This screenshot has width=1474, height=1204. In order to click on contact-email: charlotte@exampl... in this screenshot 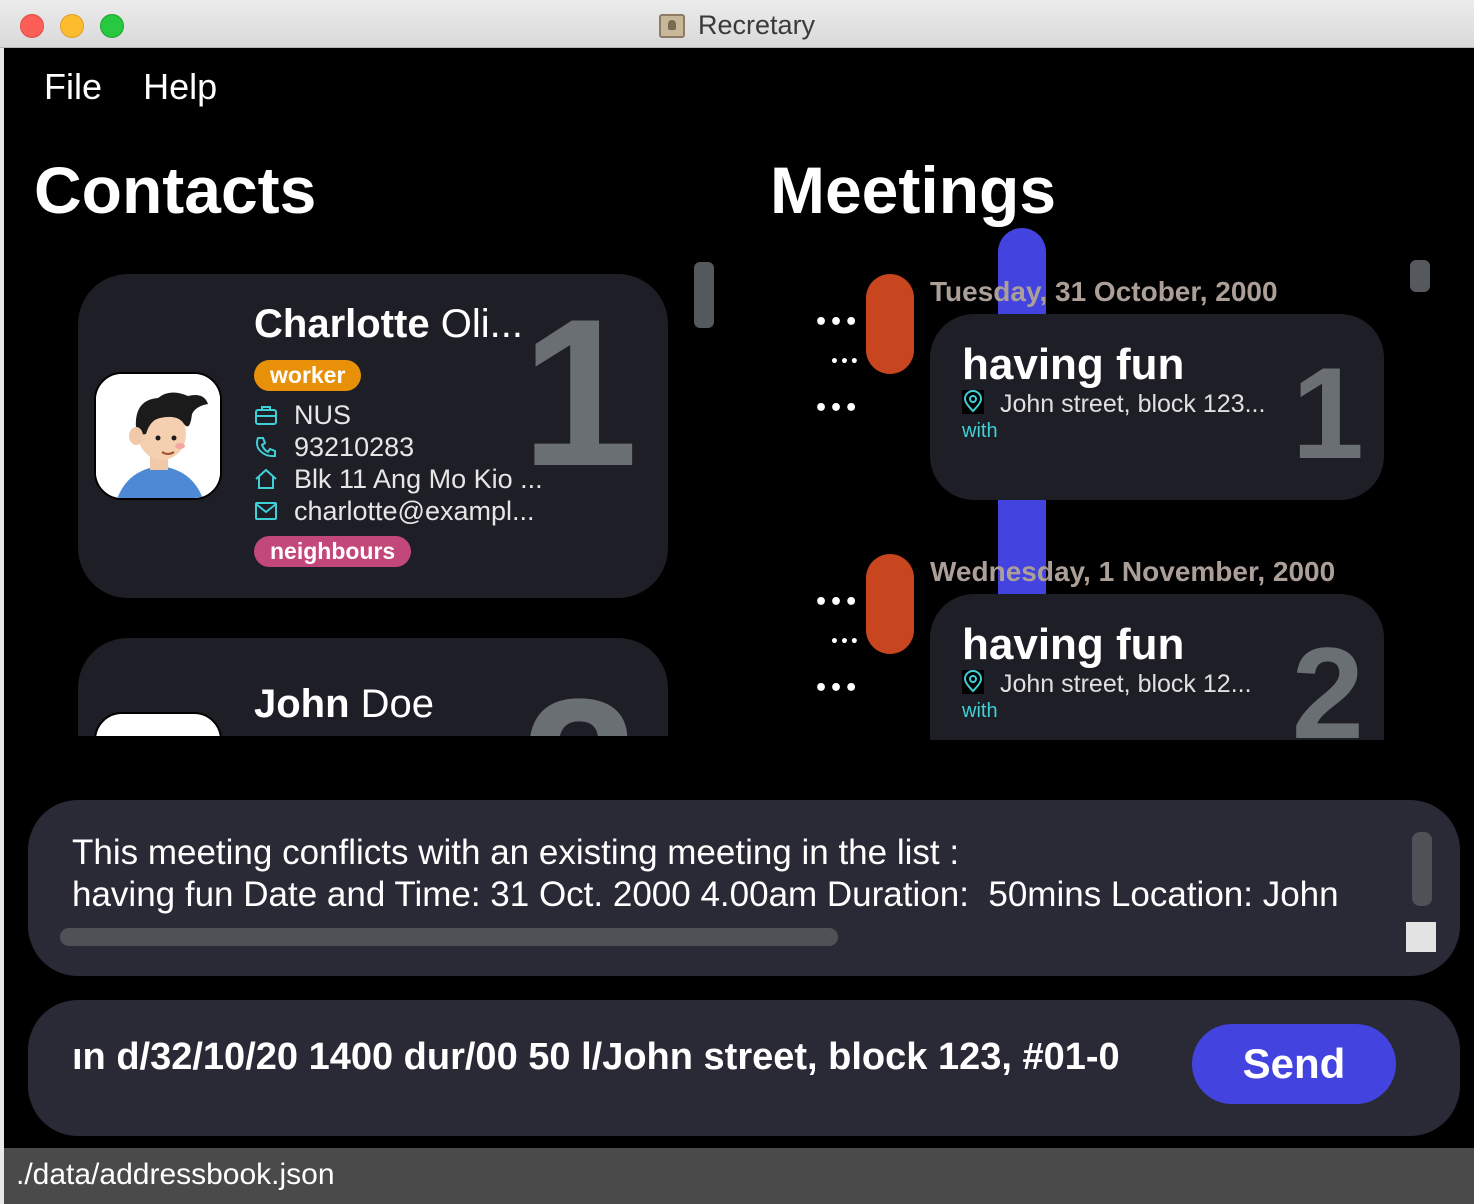, I will do `click(414, 511)`.